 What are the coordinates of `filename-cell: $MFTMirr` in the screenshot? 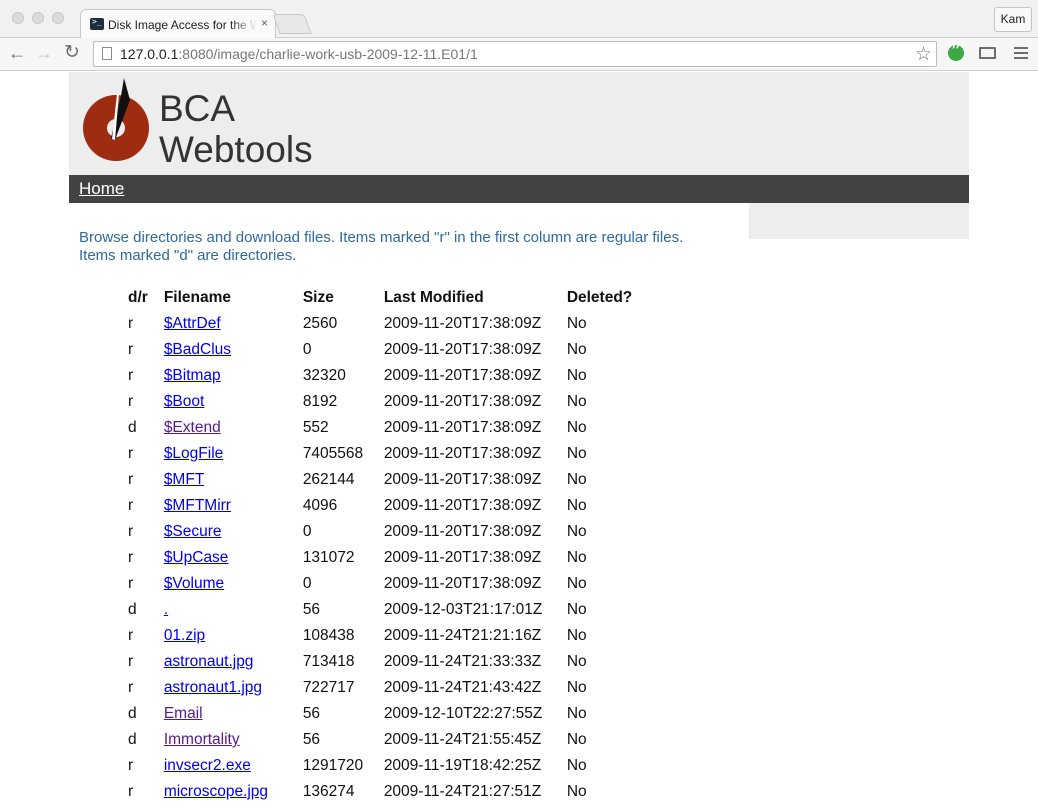 It's located at (225, 506).